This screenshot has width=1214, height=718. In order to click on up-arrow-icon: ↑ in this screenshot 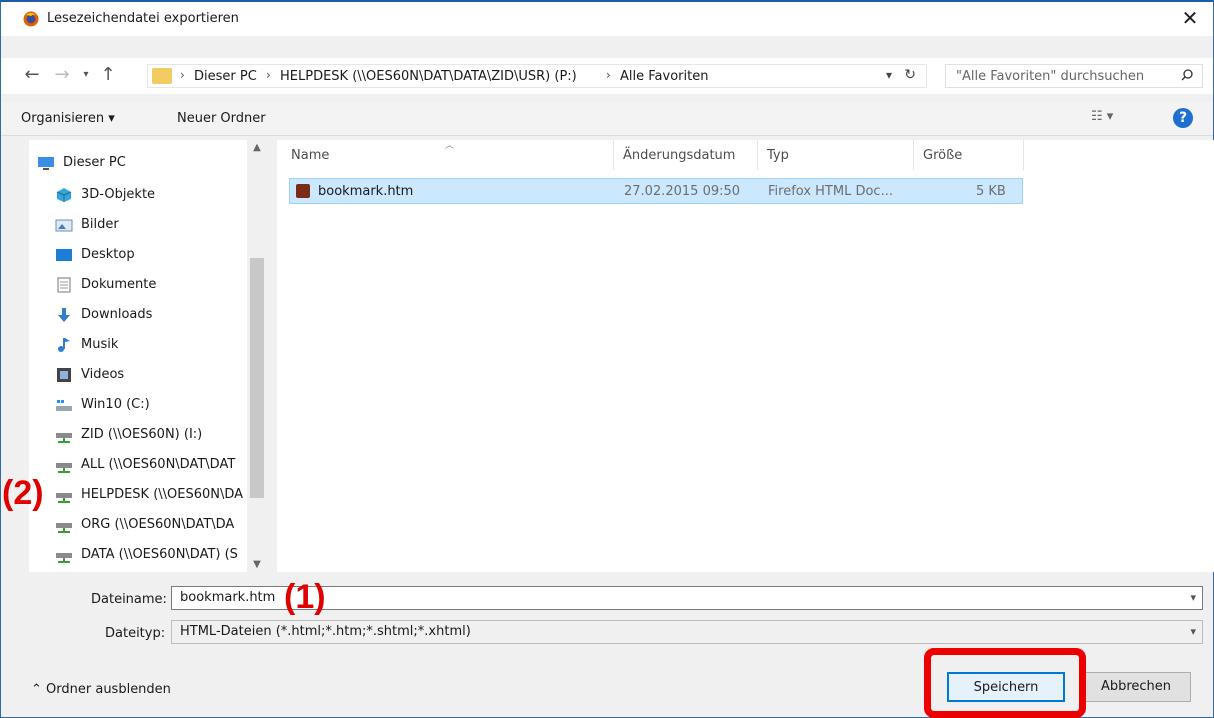, I will do `click(108, 75)`.